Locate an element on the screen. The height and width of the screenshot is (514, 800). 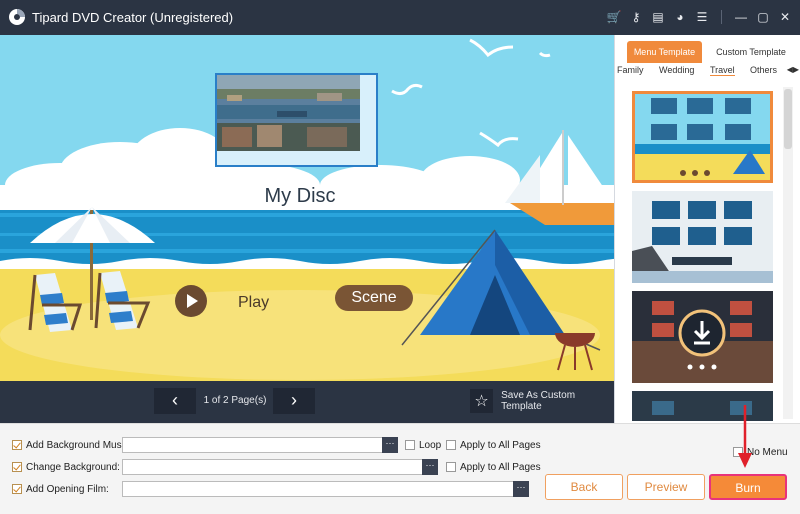
category-family: Family is located at coordinates (630, 70).